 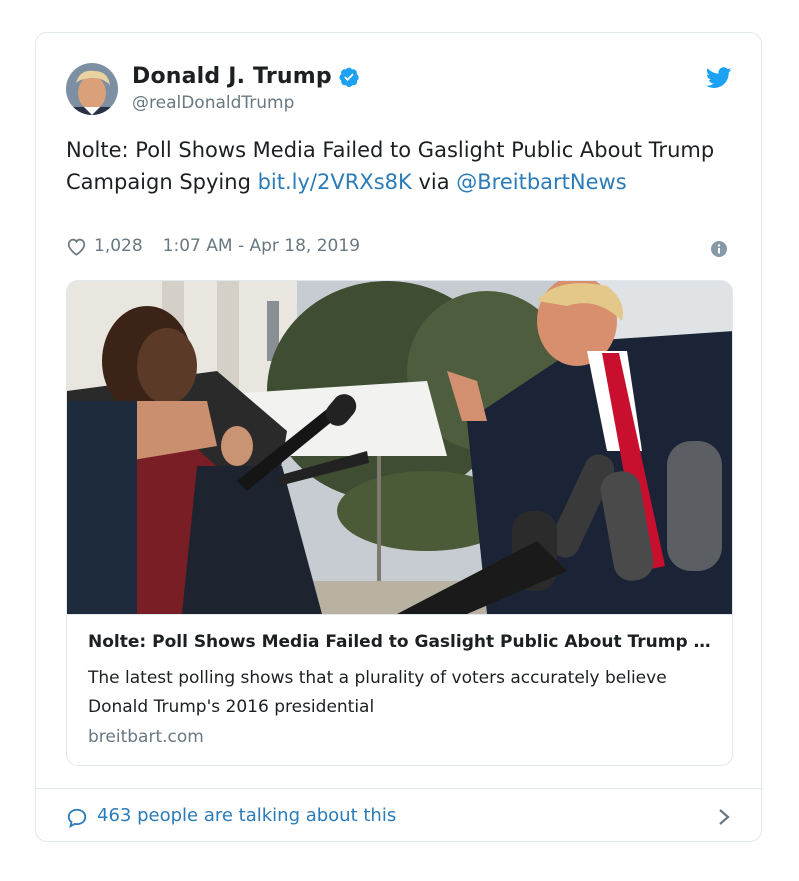 I want to click on author-handle: @realDonaldTrump, so click(x=213, y=103).